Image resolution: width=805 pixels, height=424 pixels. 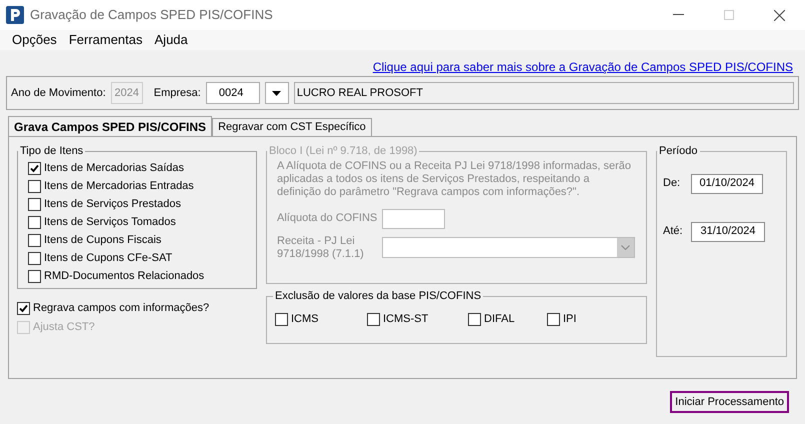 What do you see at coordinates (110, 126) in the screenshot?
I see `tab: Grava Campos SPED PIS/COFINS` at bounding box center [110, 126].